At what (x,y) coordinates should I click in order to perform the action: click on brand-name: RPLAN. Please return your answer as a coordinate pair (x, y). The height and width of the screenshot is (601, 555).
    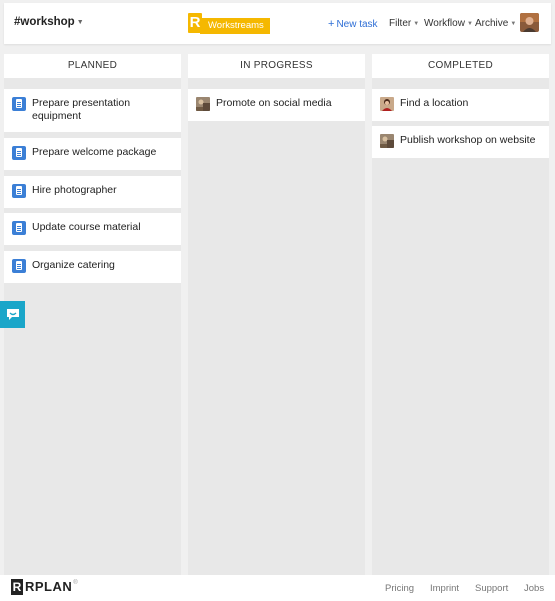
    Looking at the image, I should click on (49, 586).